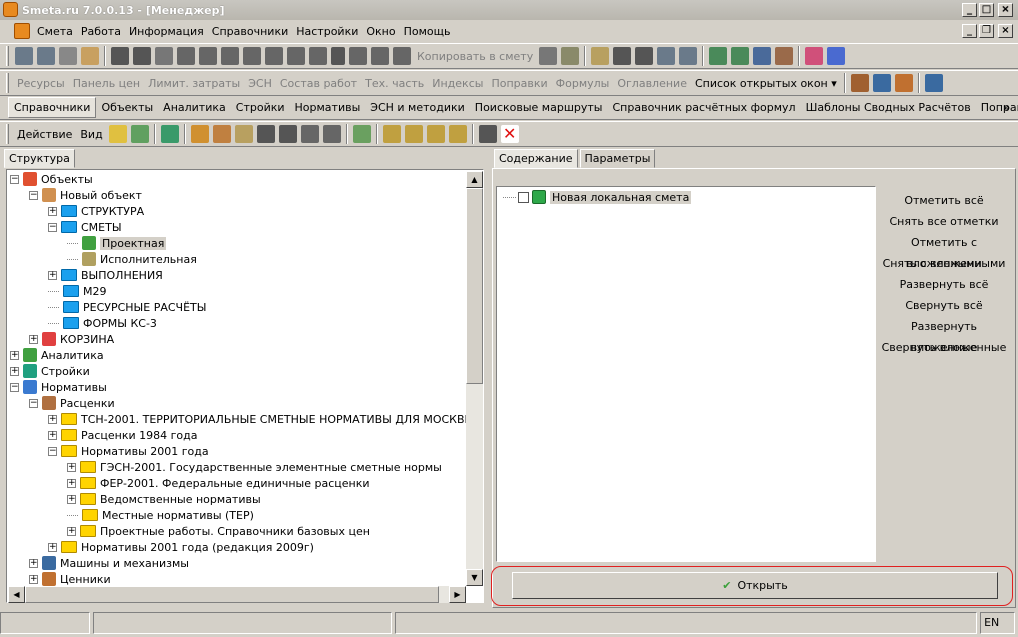  What do you see at coordinates (230, 56) in the screenshot?
I see `outdent-icon` at bounding box center [230, 56].